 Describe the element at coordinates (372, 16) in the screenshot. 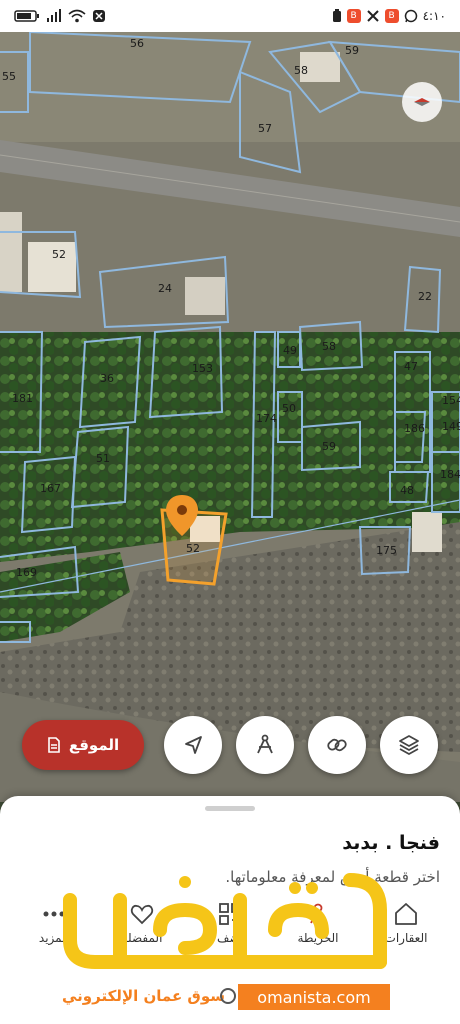

I see `x-app-icon` at that location.